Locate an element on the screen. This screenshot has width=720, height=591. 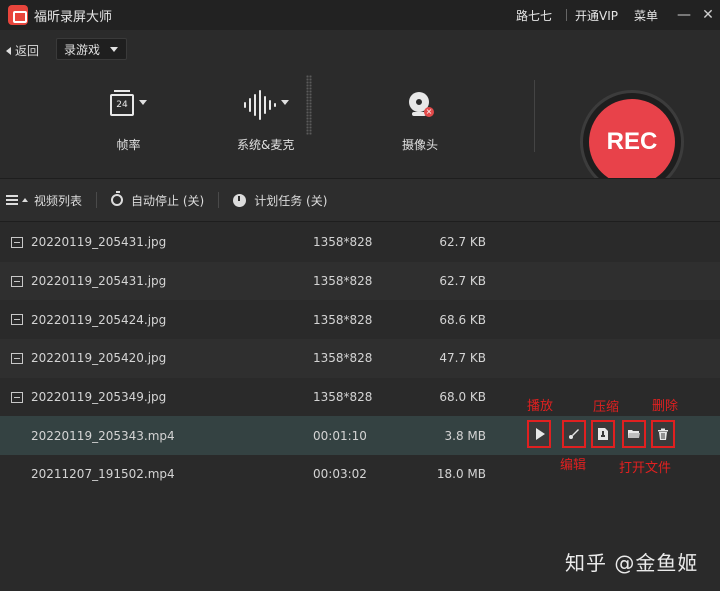
watermark: 知乎 @金鱼姬 is located at coordinates (632, 563).